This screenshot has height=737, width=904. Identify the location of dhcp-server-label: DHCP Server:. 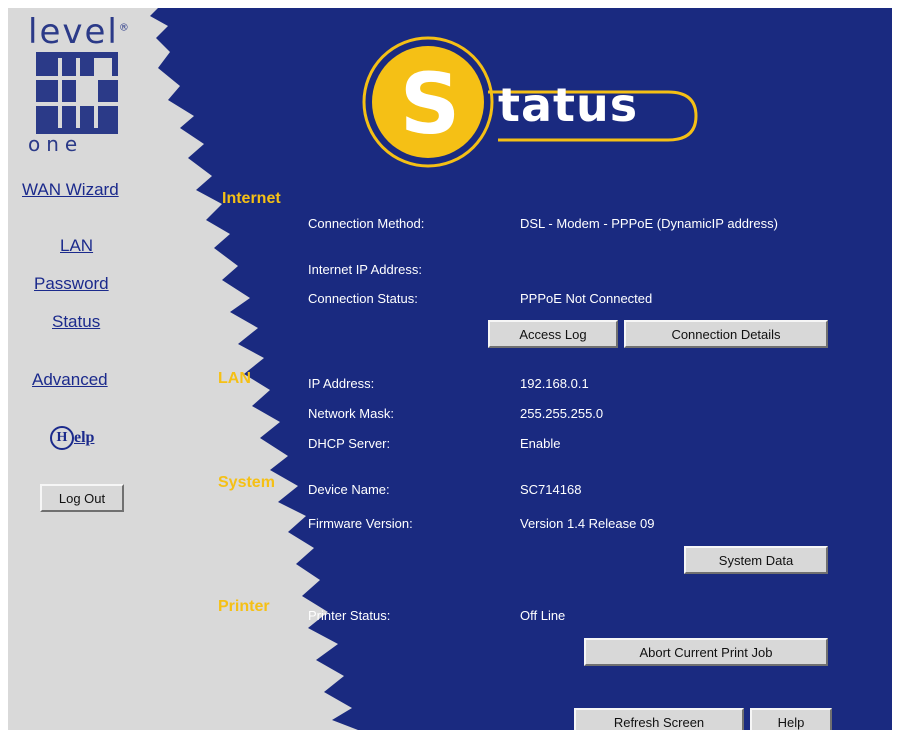
(349, 443).